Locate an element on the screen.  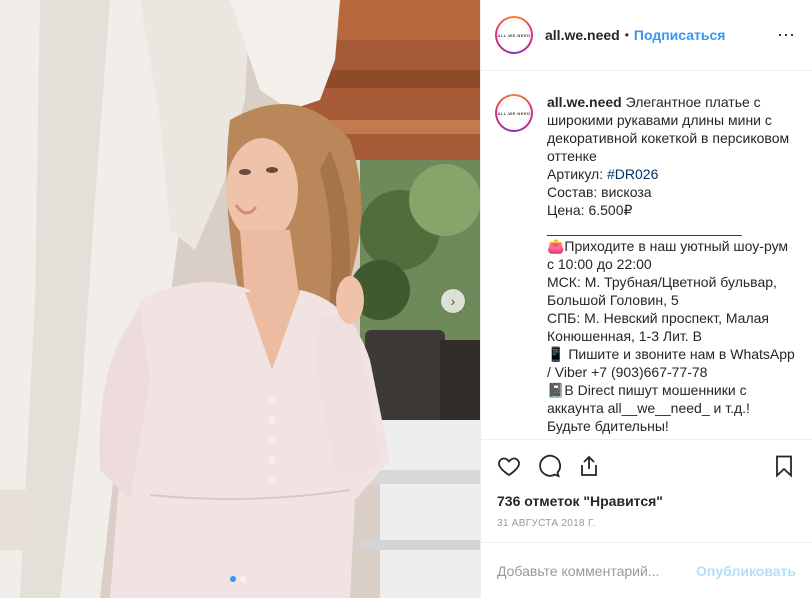
action-bar is located at coordinates (646, 465).